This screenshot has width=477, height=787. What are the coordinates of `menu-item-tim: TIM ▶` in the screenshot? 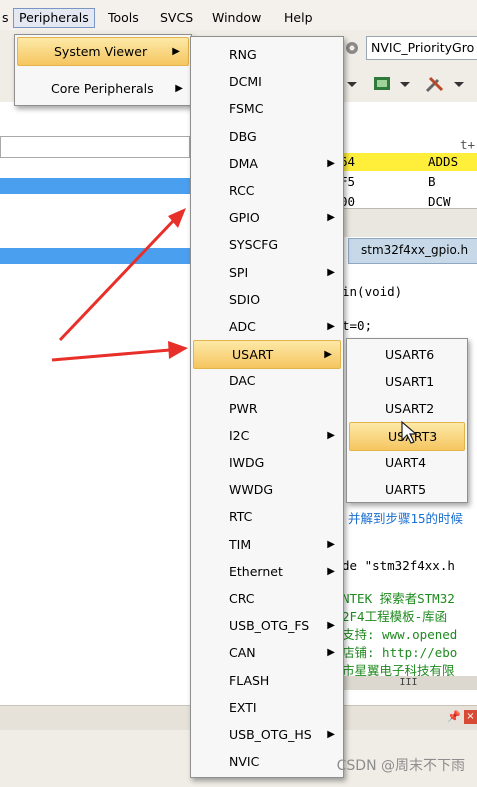 It's located at (267, 544).